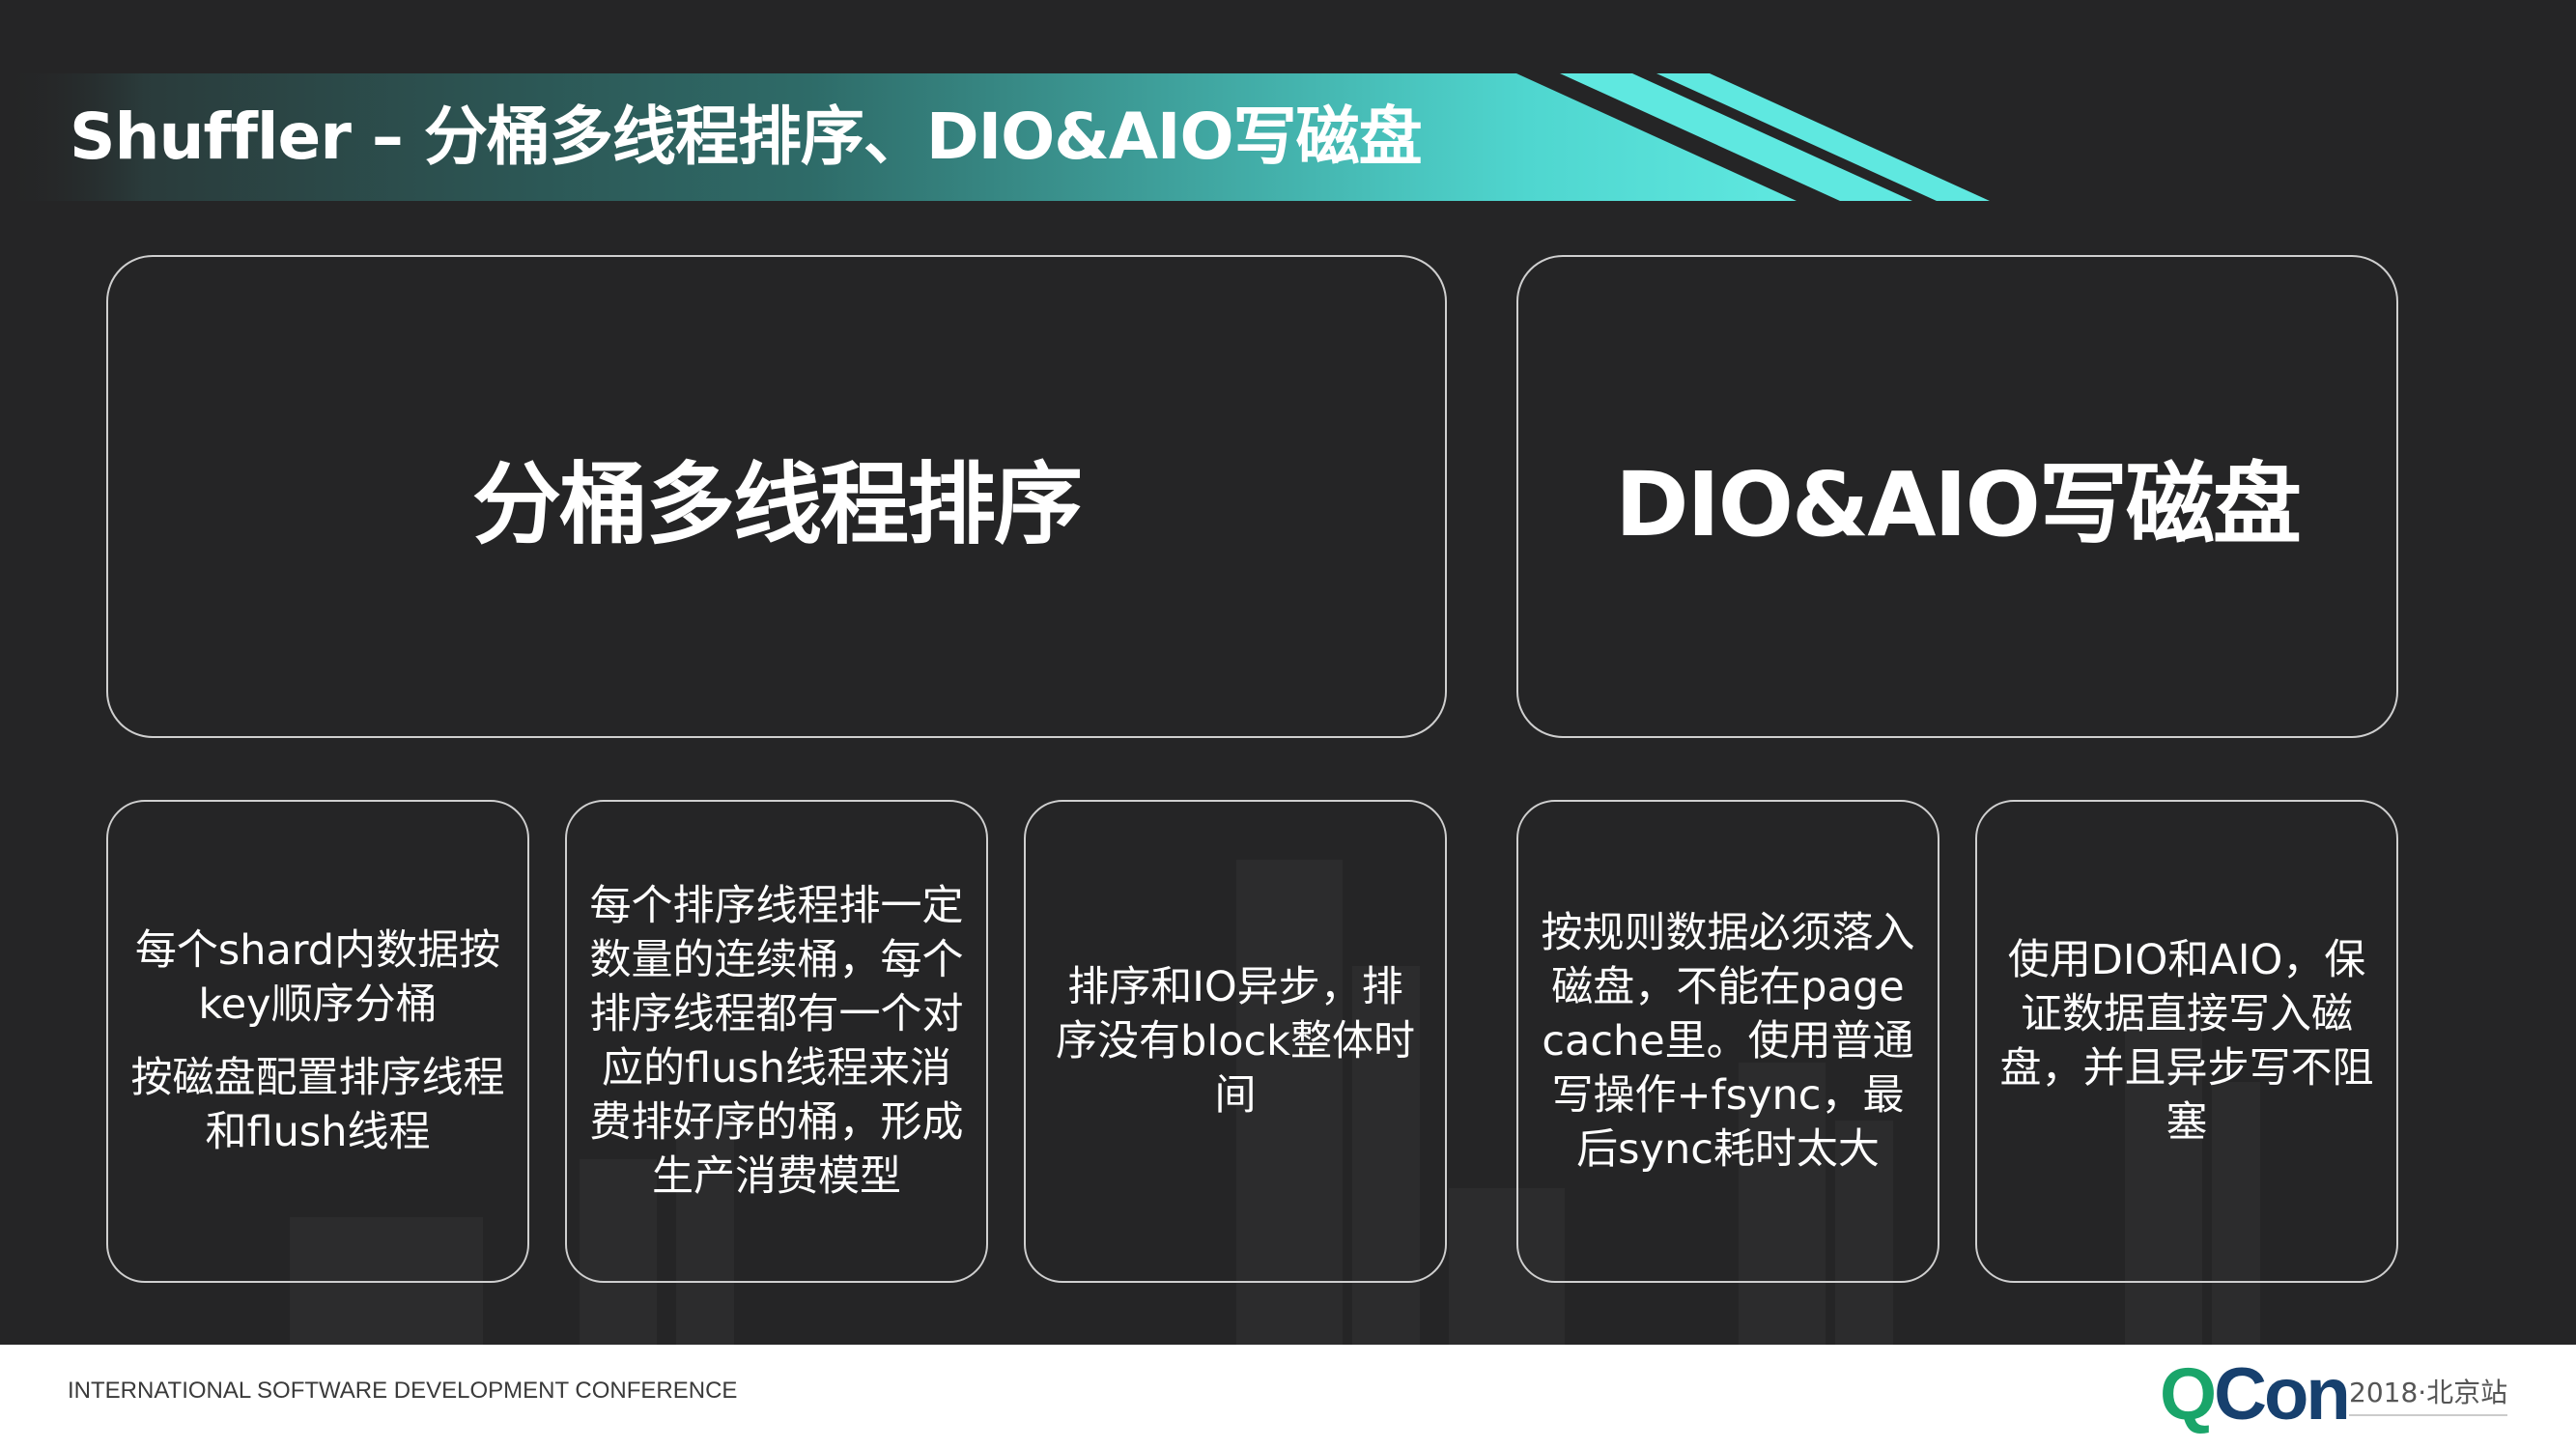 The width and height of the screenshot is (2576, 1449). I want to click on card-sort-io-async: 排序和IO异步，排序没有block整体时间, so click(1235, 1041).